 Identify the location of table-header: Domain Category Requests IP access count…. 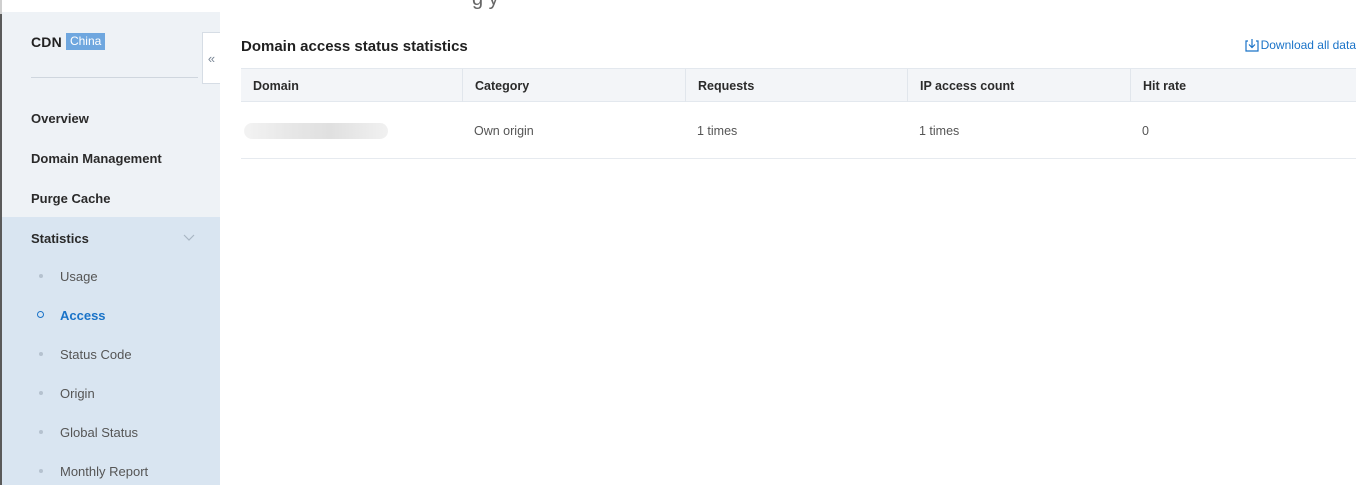
(798, 85).